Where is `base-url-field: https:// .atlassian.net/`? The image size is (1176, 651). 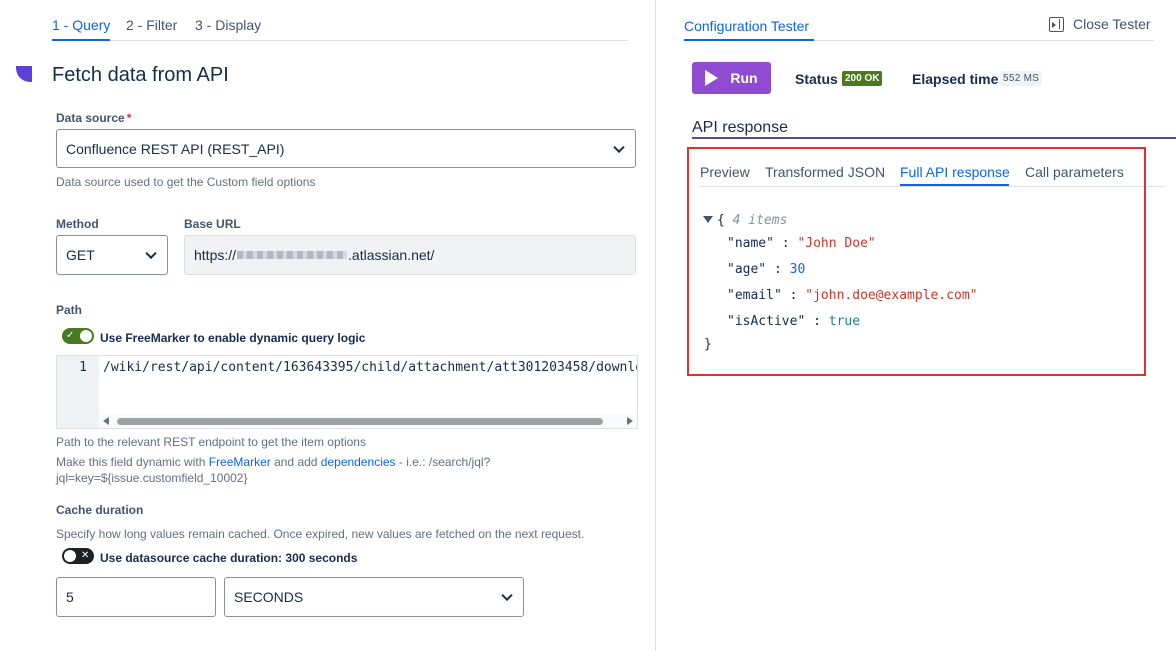 base-url-field: https:// .atlassian.net/ is located at coordinates (410, 255).